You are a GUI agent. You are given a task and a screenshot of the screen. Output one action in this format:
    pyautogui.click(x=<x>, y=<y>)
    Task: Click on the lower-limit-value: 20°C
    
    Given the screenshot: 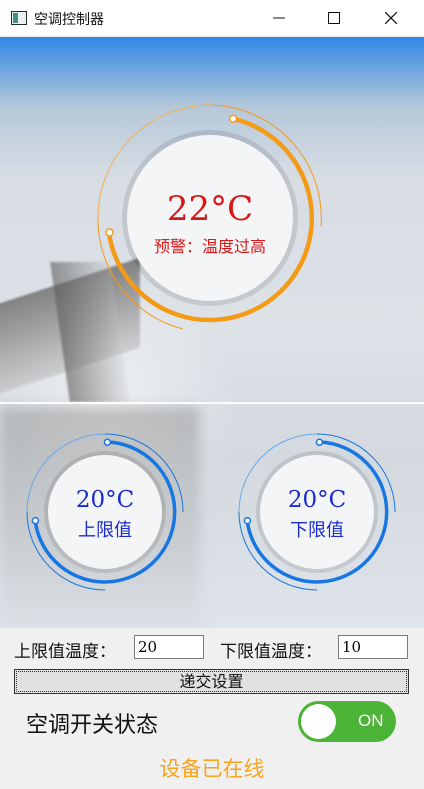 What is the action you would take?
    pyautogui.click(x=317, y=500)
    